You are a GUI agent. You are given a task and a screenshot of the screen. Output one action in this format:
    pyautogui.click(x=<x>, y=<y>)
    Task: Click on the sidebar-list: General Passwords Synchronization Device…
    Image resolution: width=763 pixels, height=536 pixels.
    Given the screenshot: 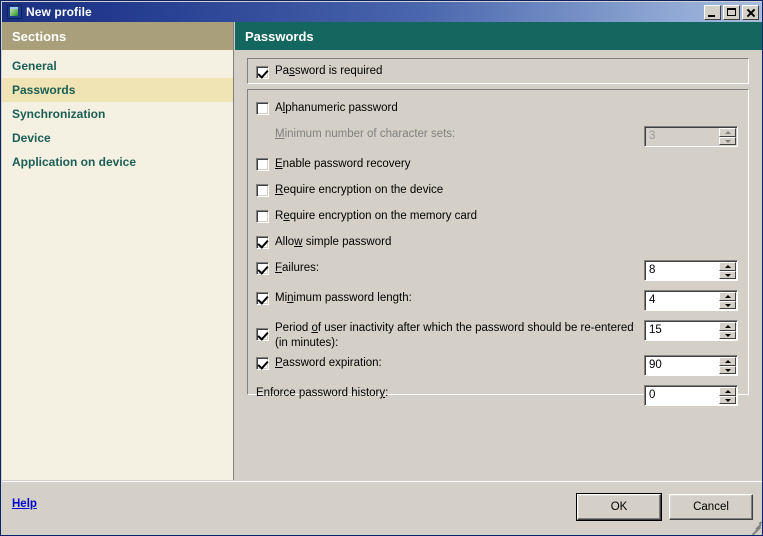 What is the action you would take?
    pyautogui.click(x=117, y=112)
    